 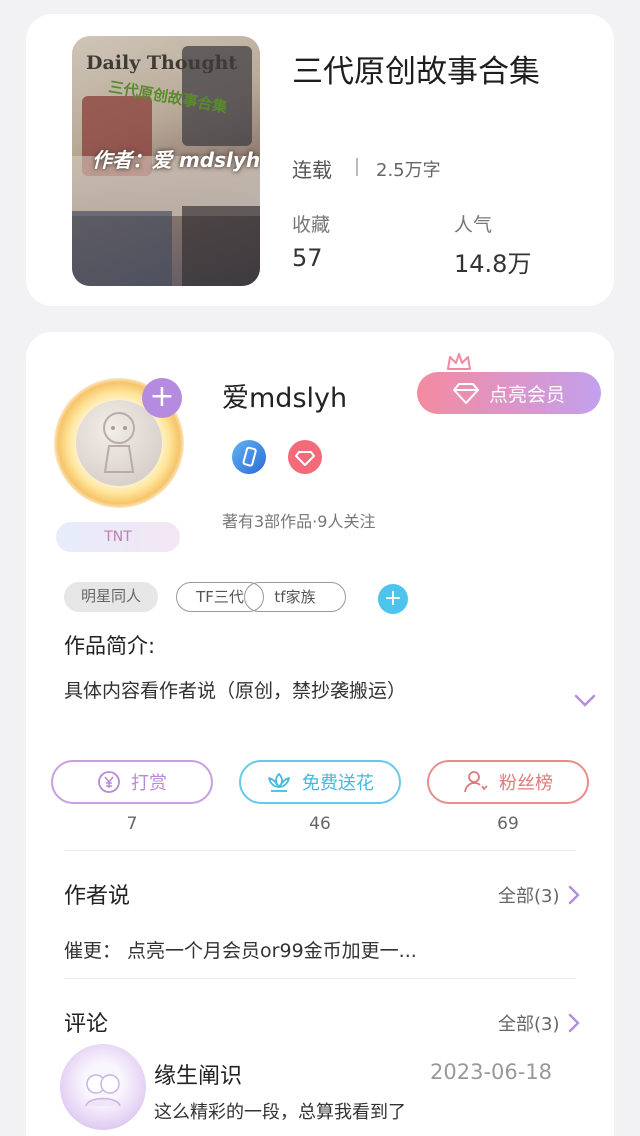 I want to click on phone-badge-icon, so click(x=249, y=457).